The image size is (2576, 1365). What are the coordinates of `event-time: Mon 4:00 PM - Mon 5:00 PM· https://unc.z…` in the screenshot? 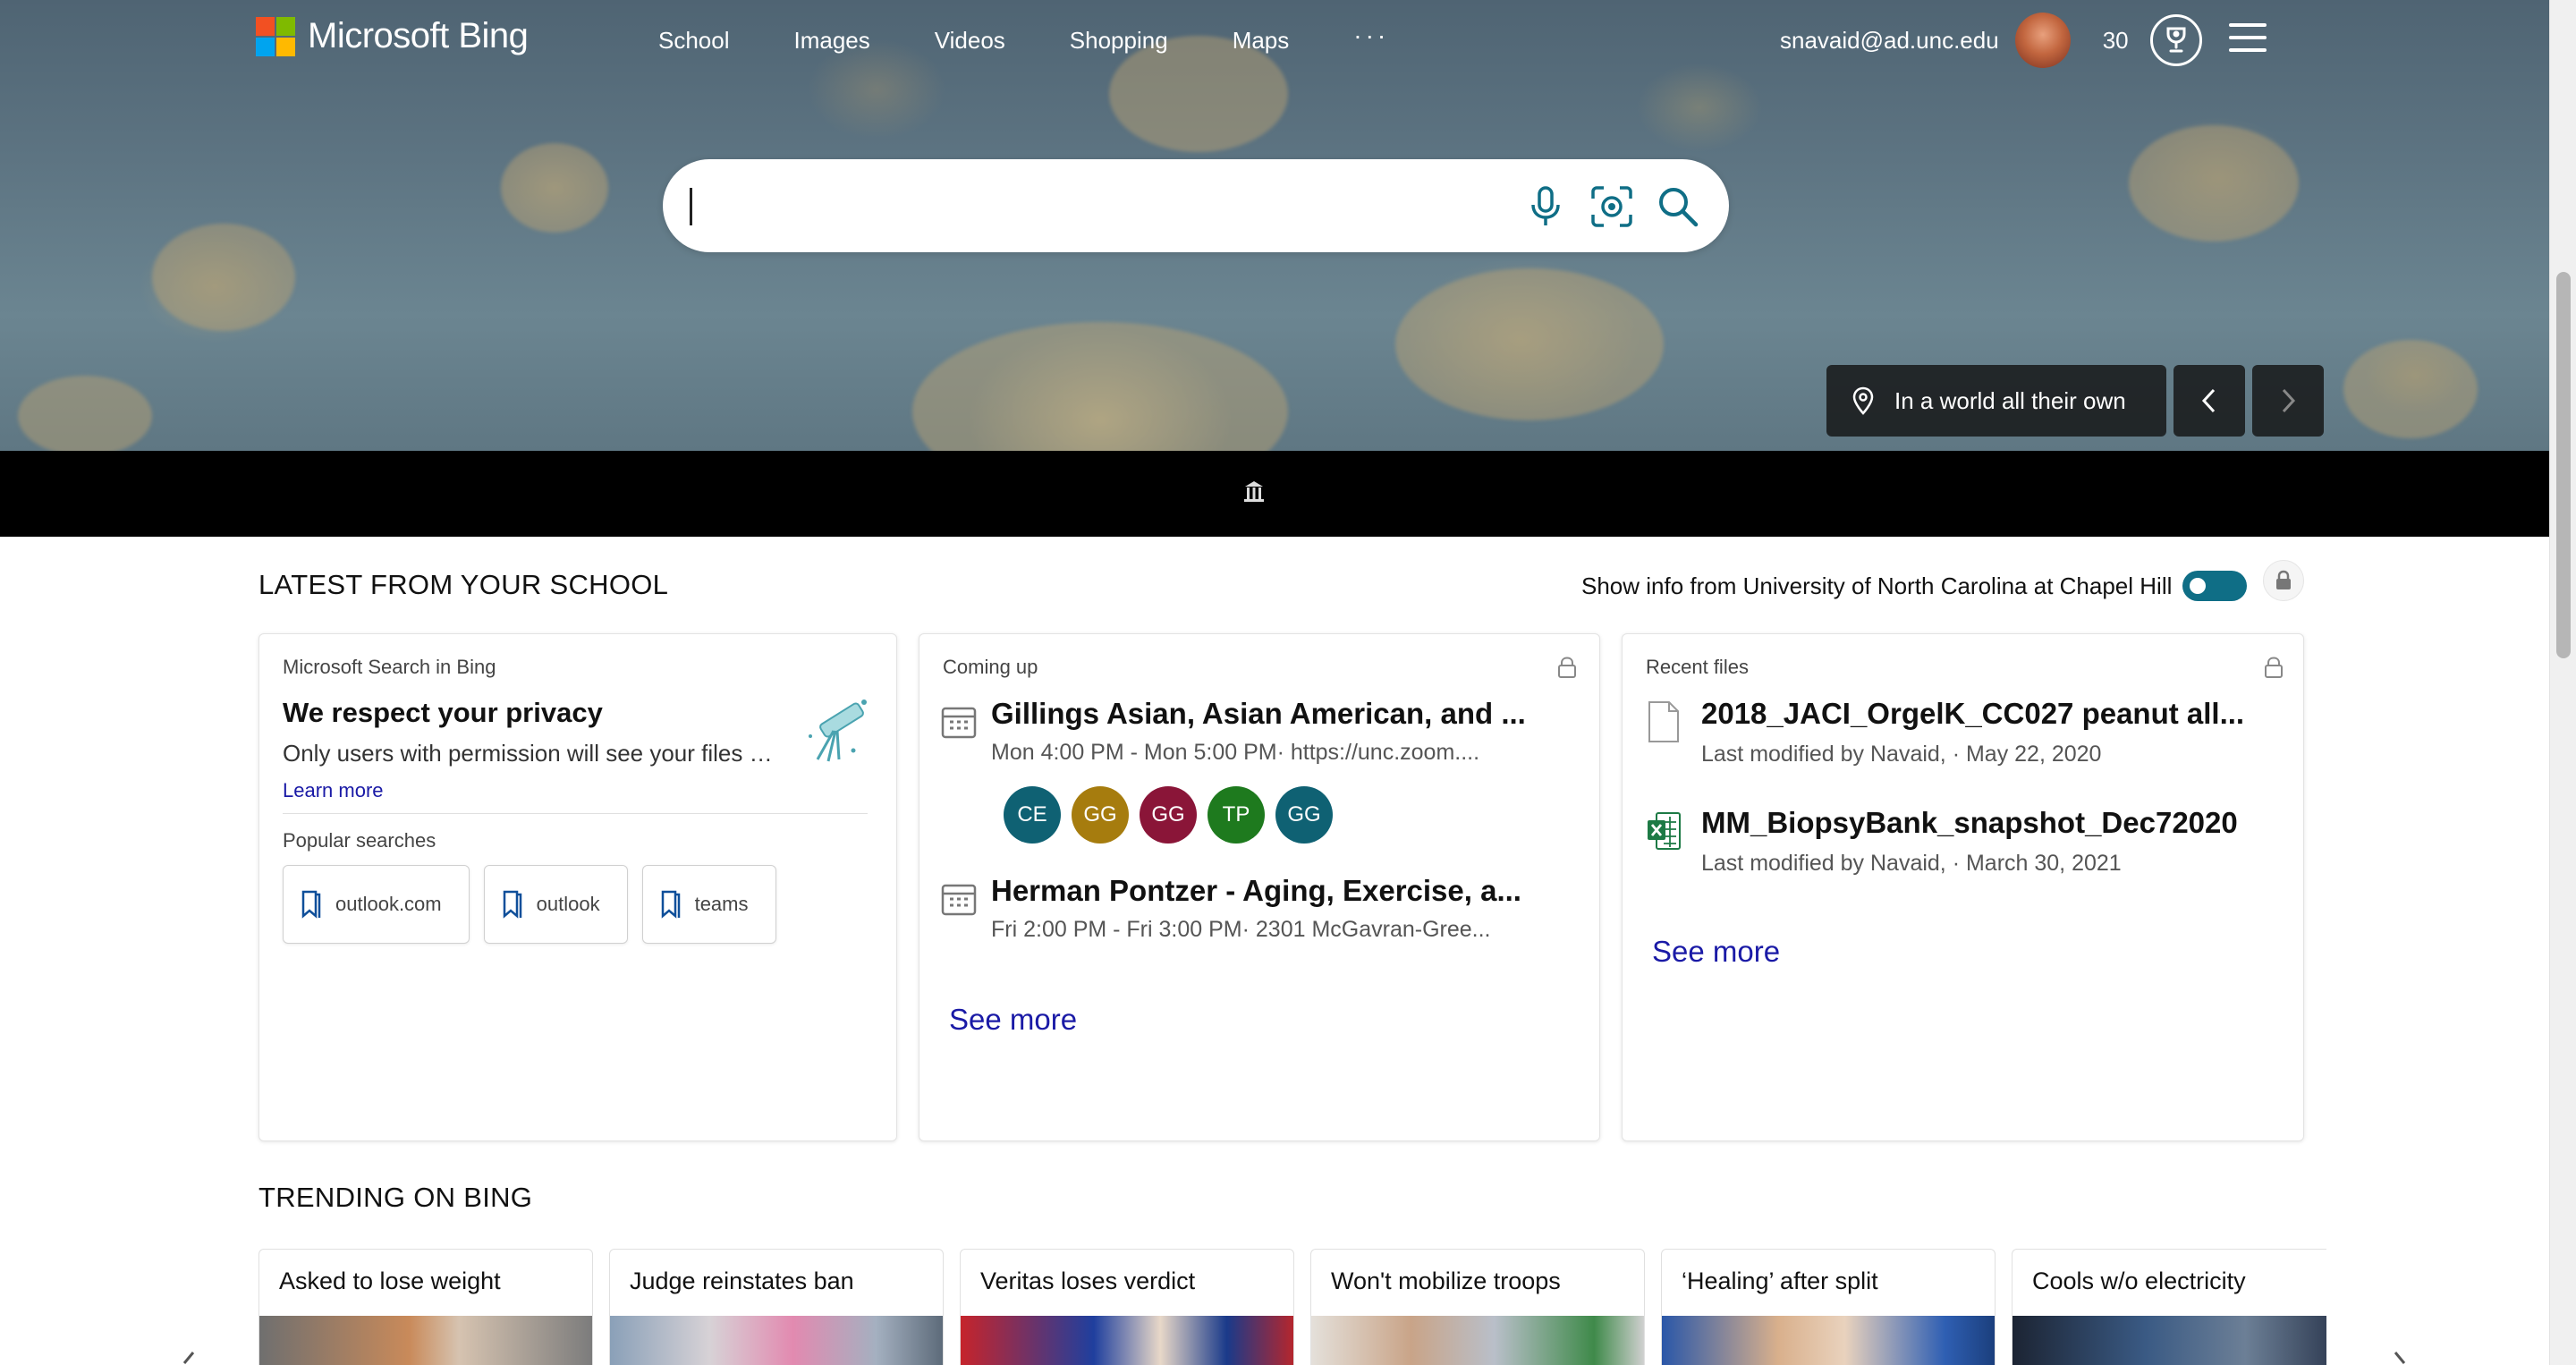 It's located at (1235, 752).